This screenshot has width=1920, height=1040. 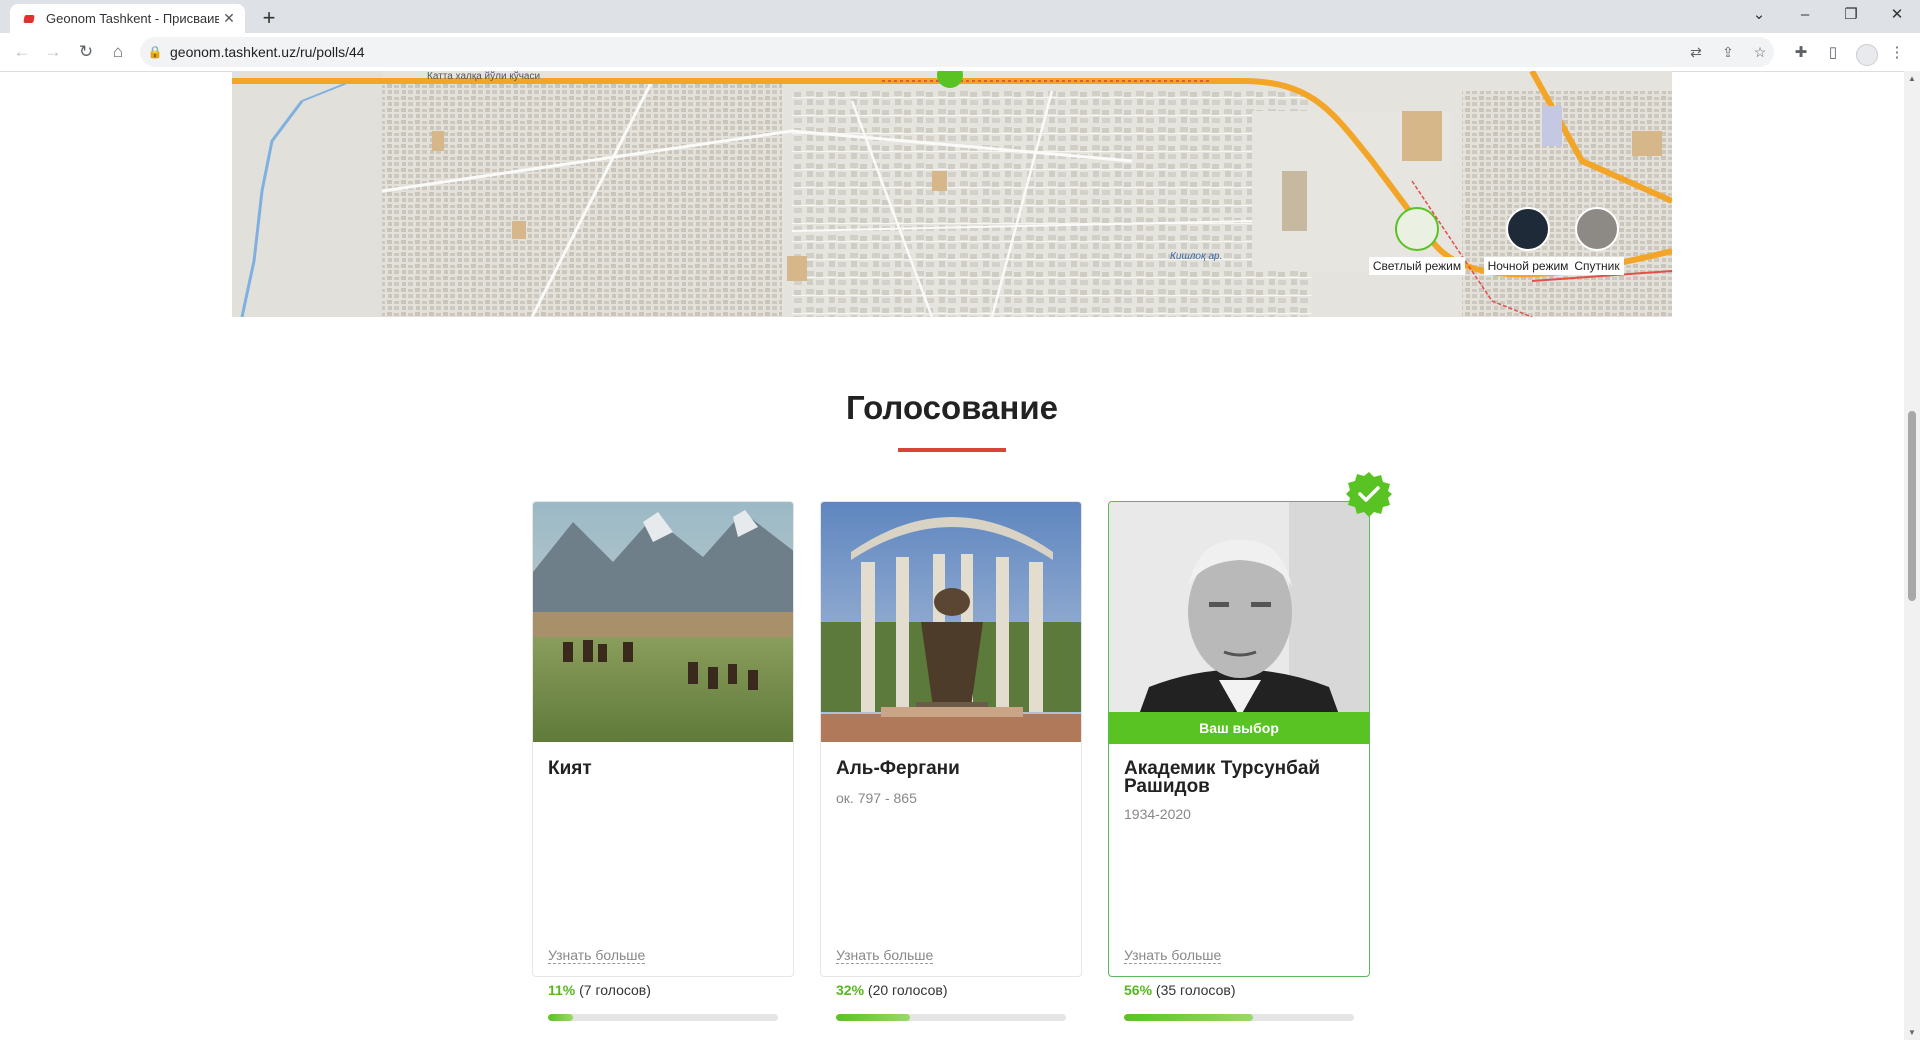 I want to click on map-canal-label: Кишлоқ ар., so click(x=1196, y=256).